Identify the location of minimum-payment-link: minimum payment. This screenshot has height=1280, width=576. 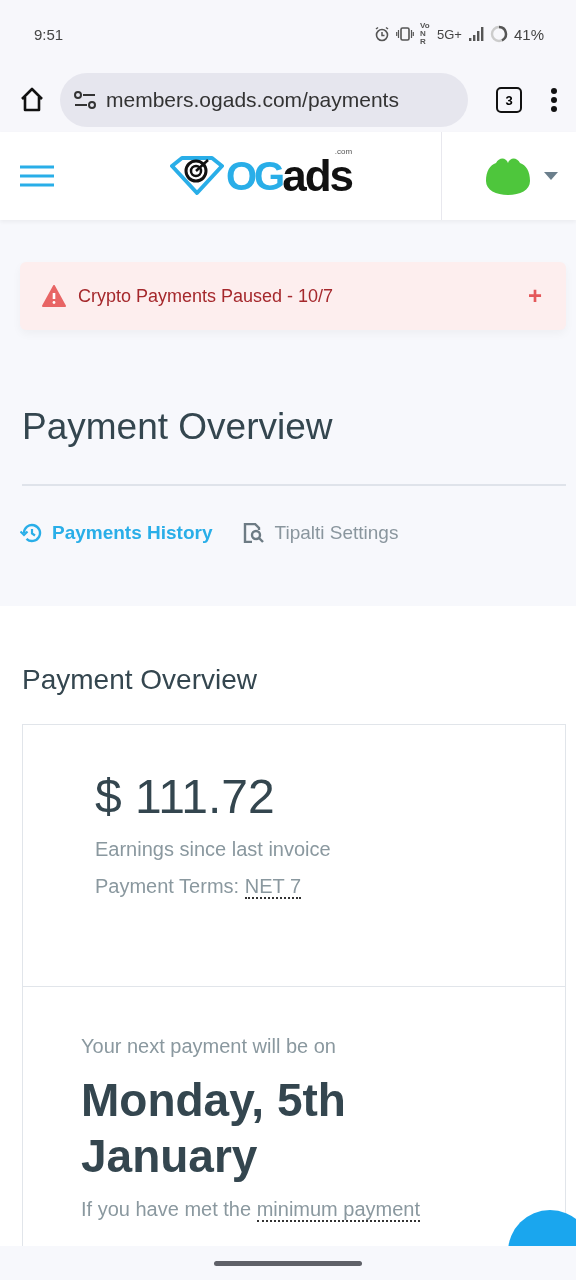
(338, 1210).